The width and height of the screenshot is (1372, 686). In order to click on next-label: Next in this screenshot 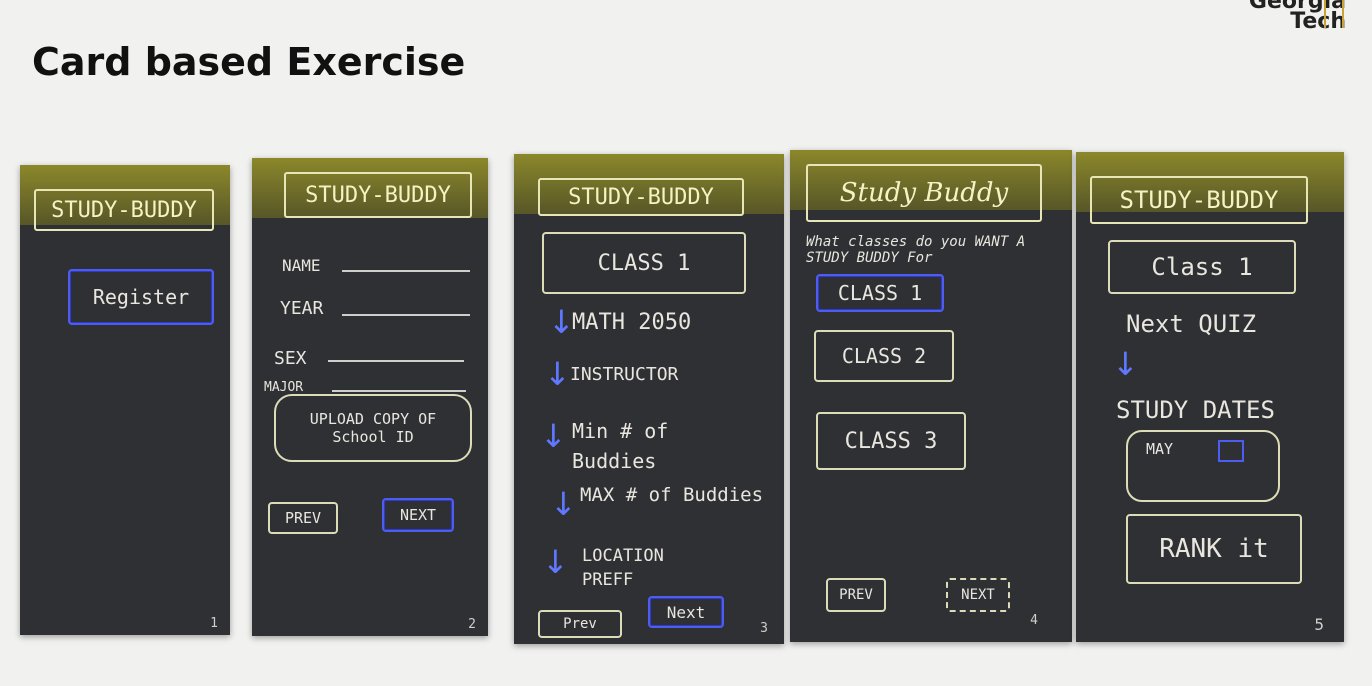, I will do `click(686, 612)`.